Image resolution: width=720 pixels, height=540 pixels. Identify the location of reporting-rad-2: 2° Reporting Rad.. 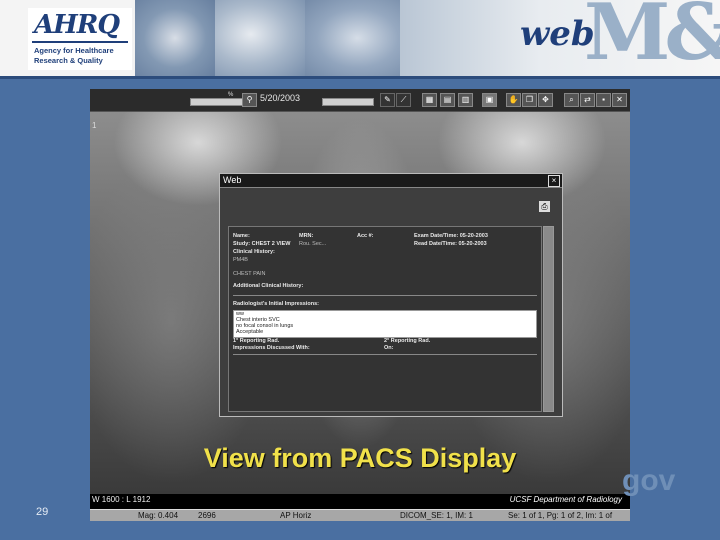
(407, 341).